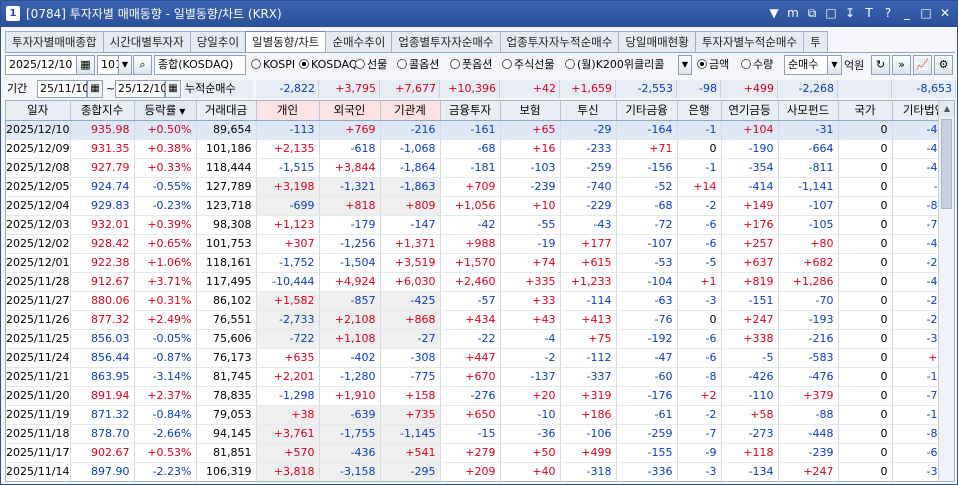  I want to click on table-cell: +76, so click(530, 481).